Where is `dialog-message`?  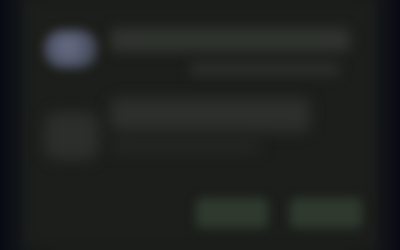 dialog-message is located at coordinates (210, 115).